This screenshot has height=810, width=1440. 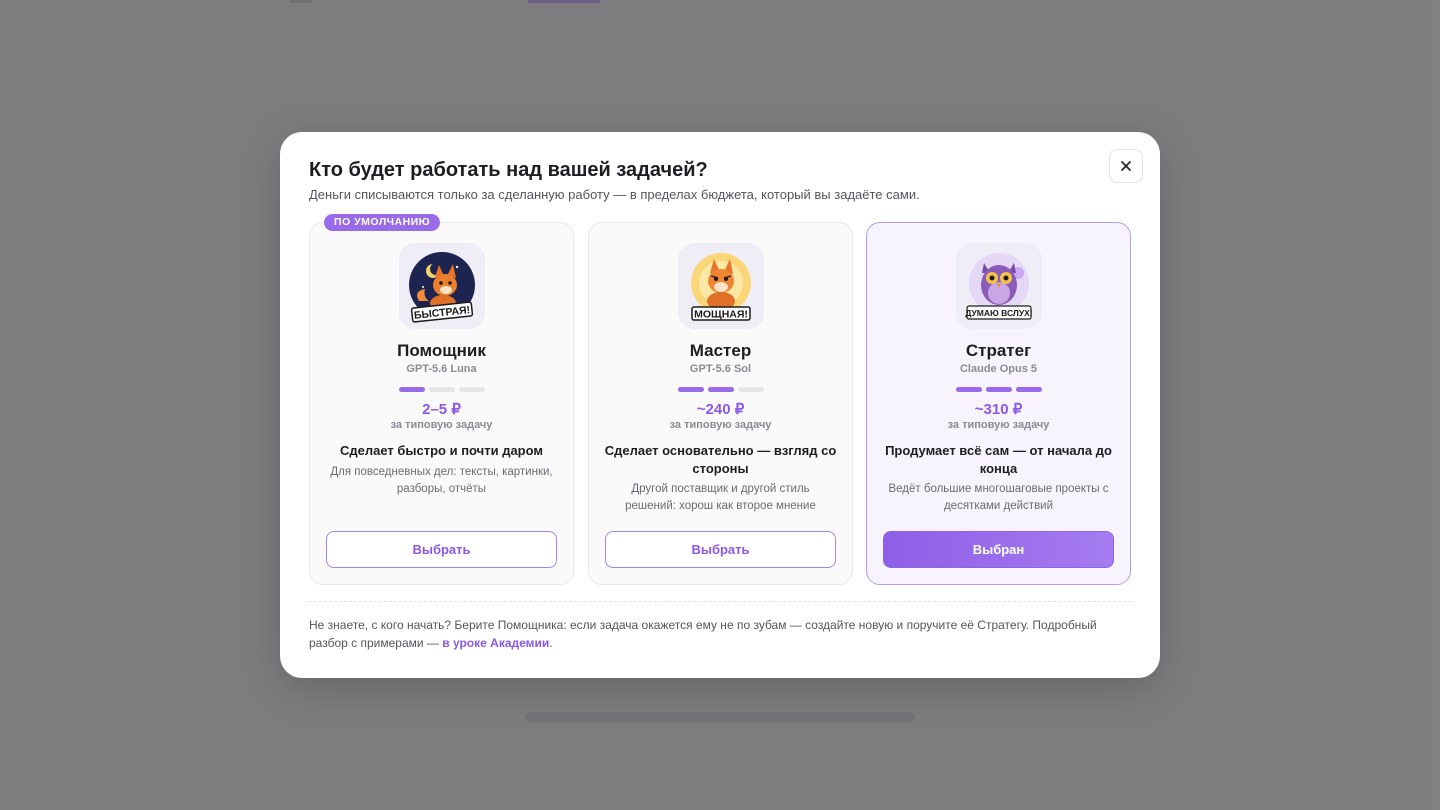 I want to click on select-master-button: Выбрать, so click(x=720, y=549).